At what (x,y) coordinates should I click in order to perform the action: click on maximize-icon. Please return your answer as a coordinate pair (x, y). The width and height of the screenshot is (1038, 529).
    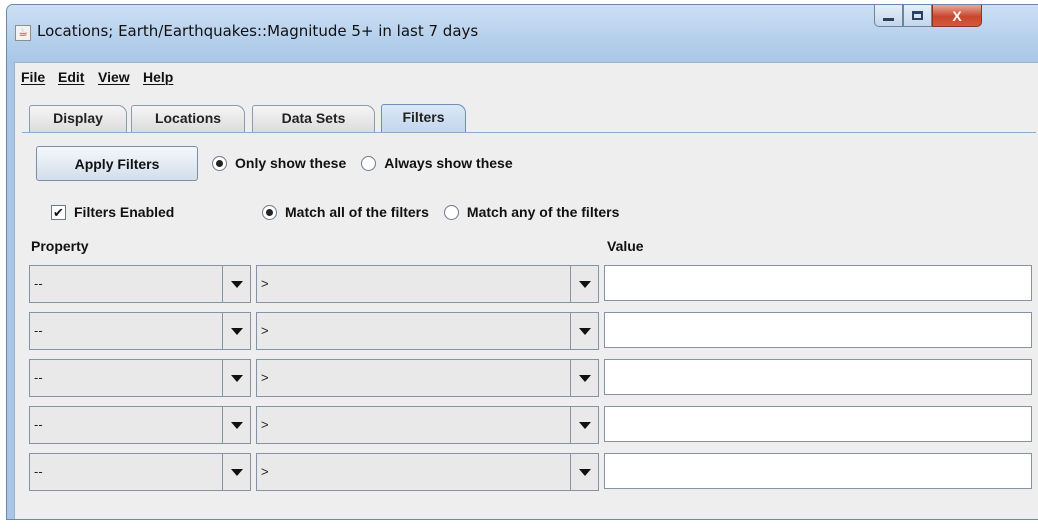
    Looking at the image, I should click on (917, 15).